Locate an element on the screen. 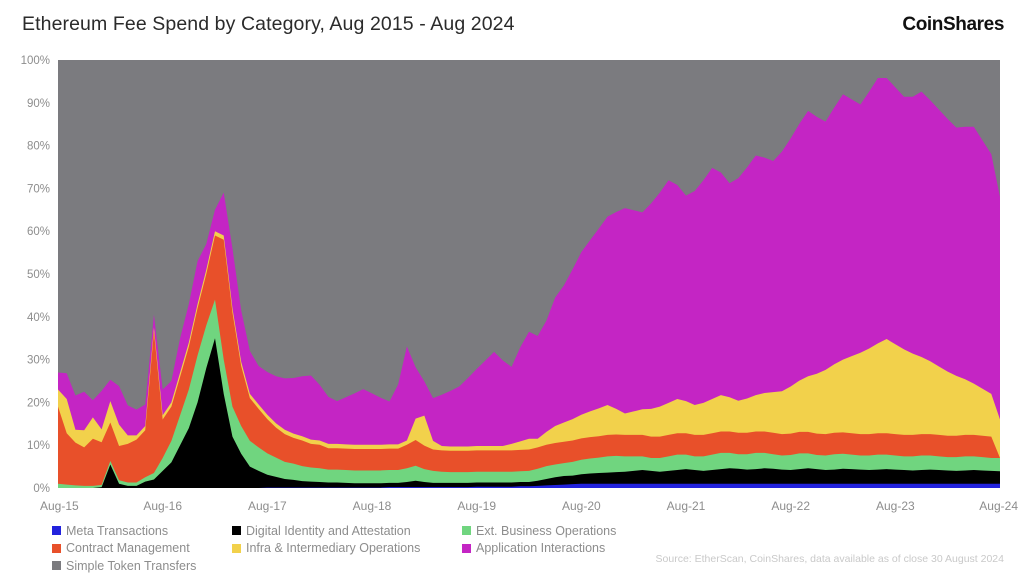  y-axis-tick-label: 90% is located at coordinates (38, 104).